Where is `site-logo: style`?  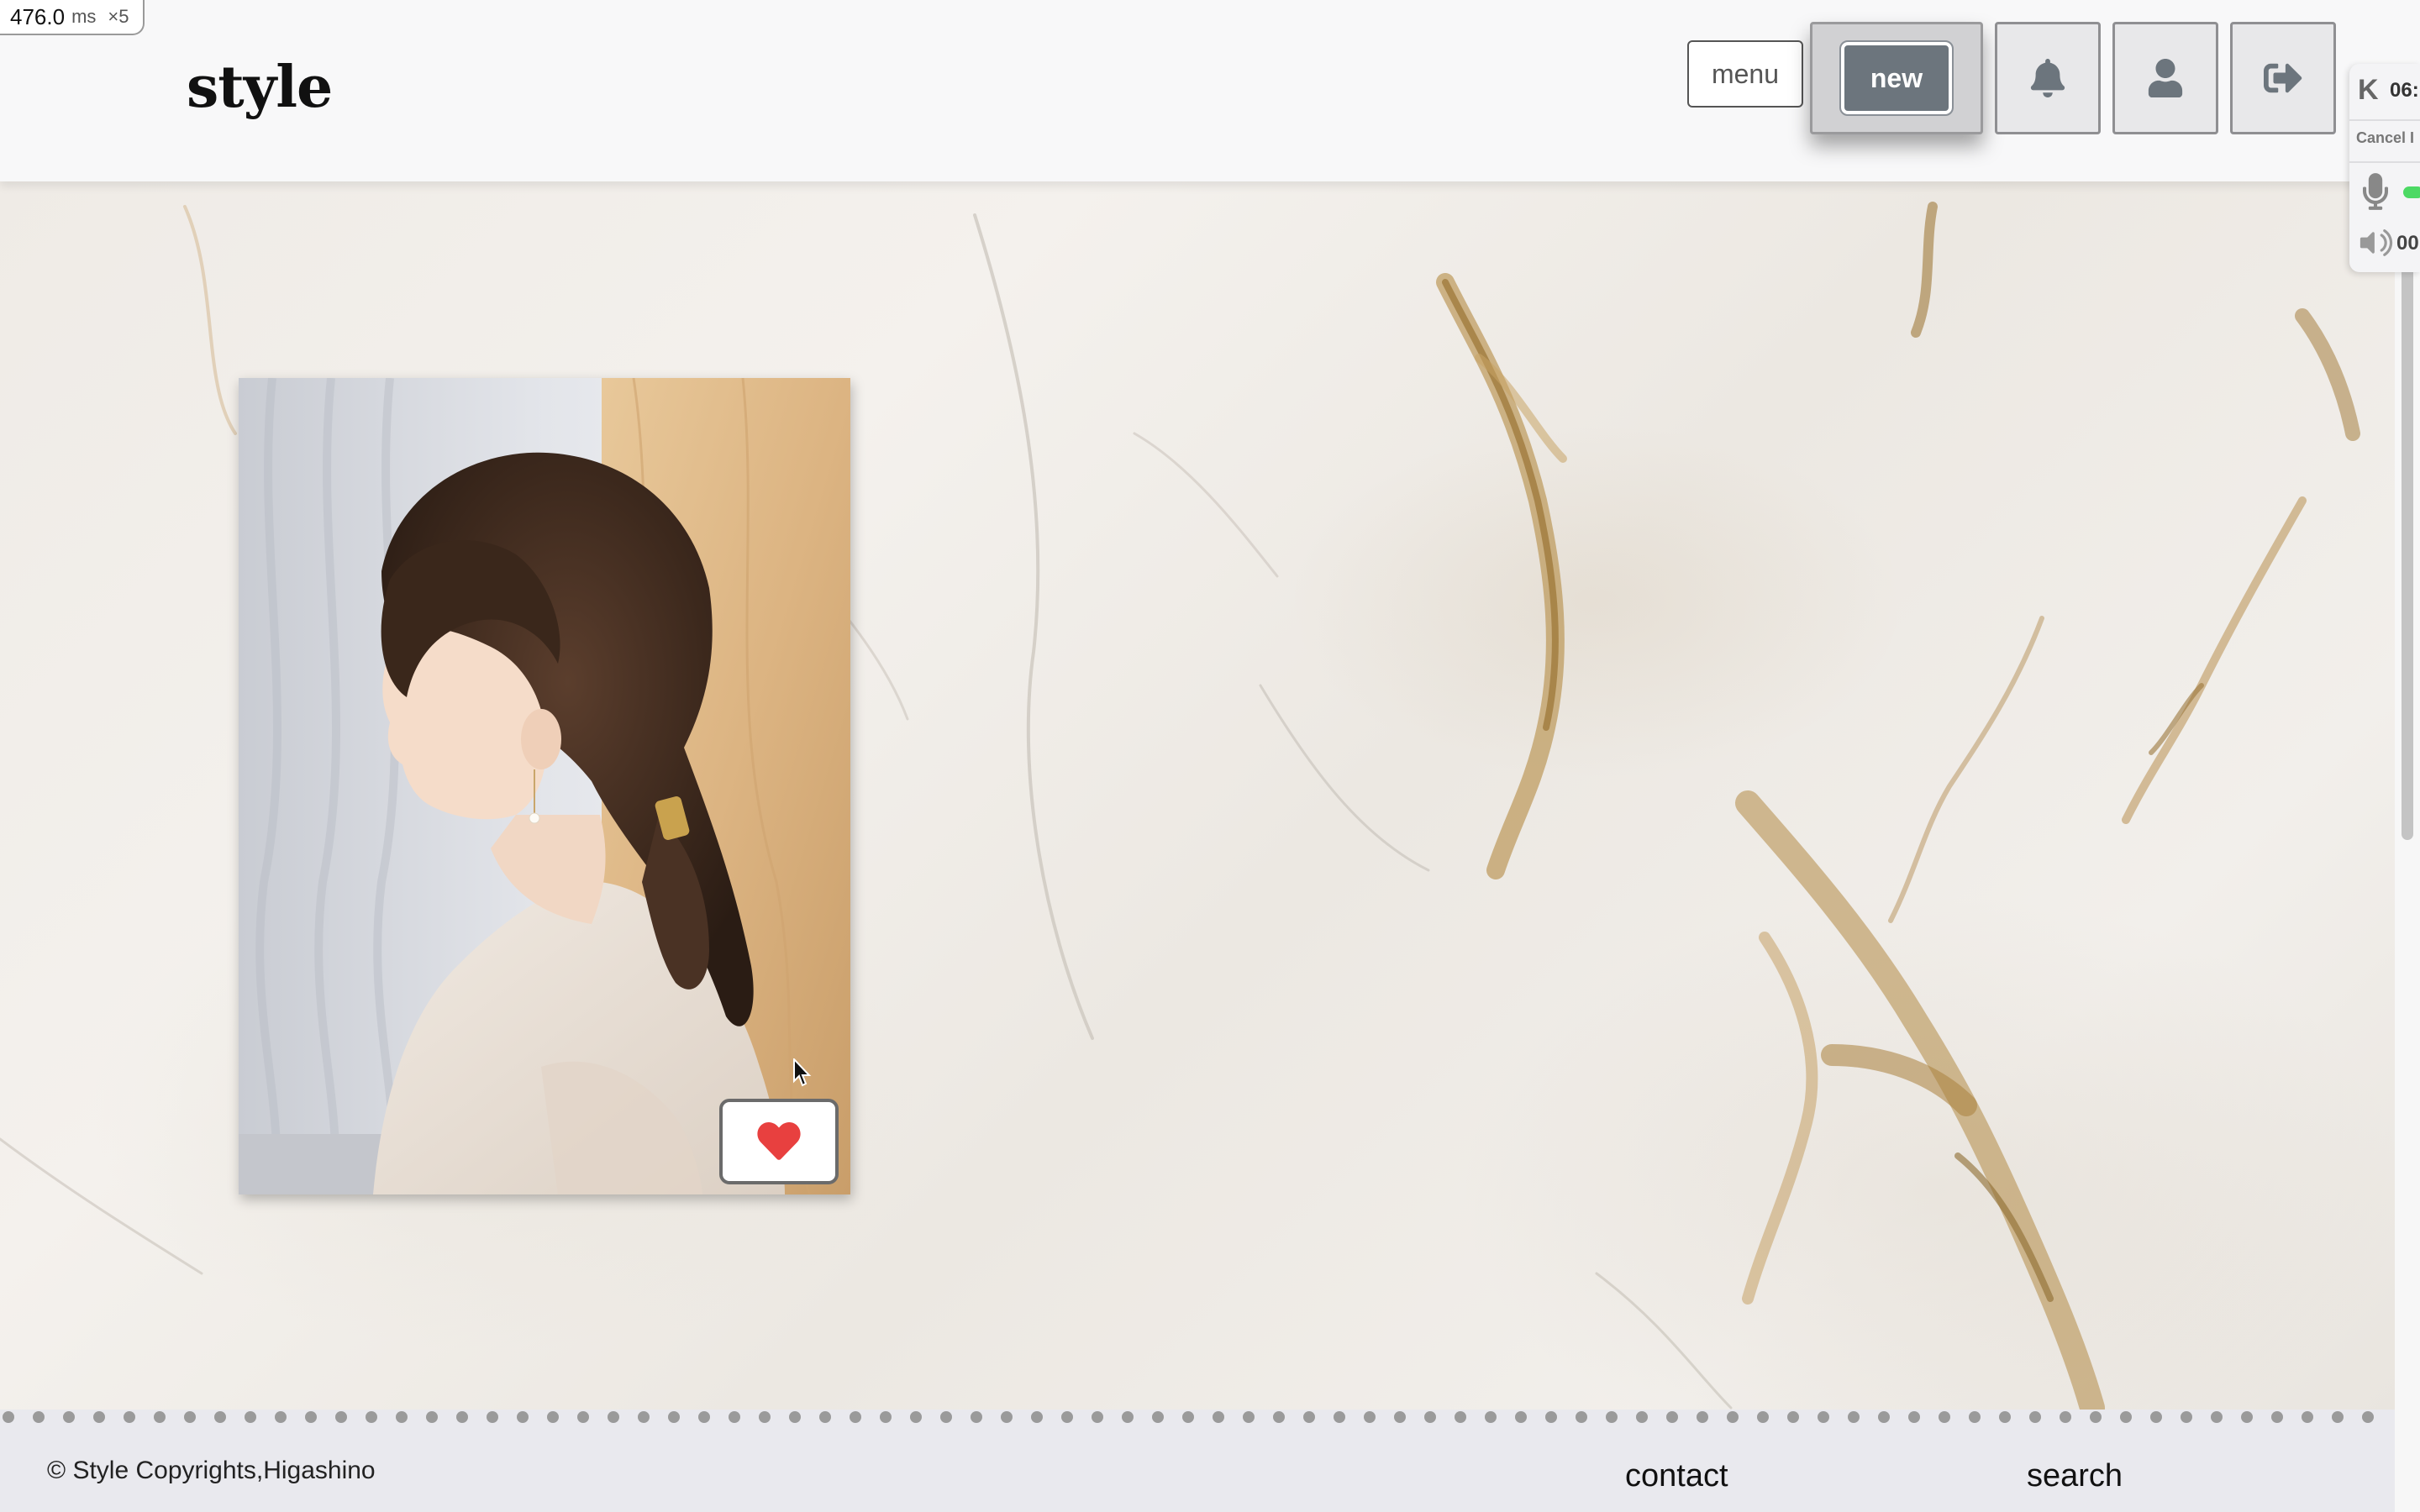 site-logo: style is located at coordinates (260, 87).